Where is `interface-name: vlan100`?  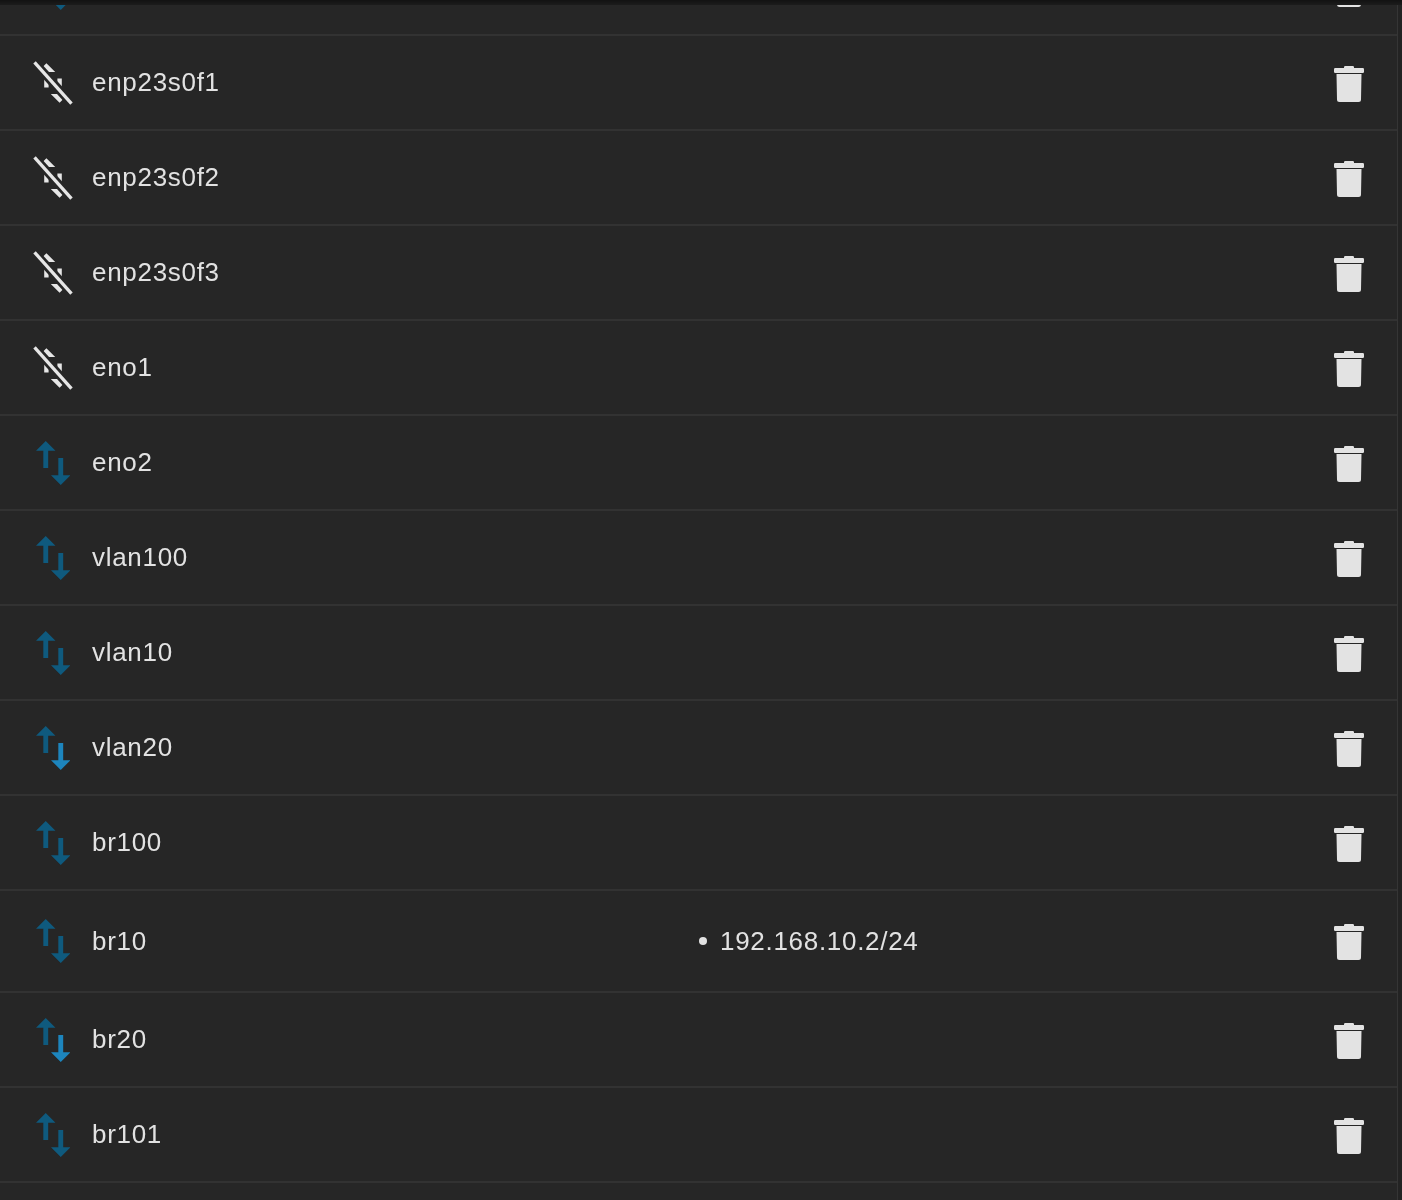 interface-name: vlan100 is located at coordinates (140, 557).